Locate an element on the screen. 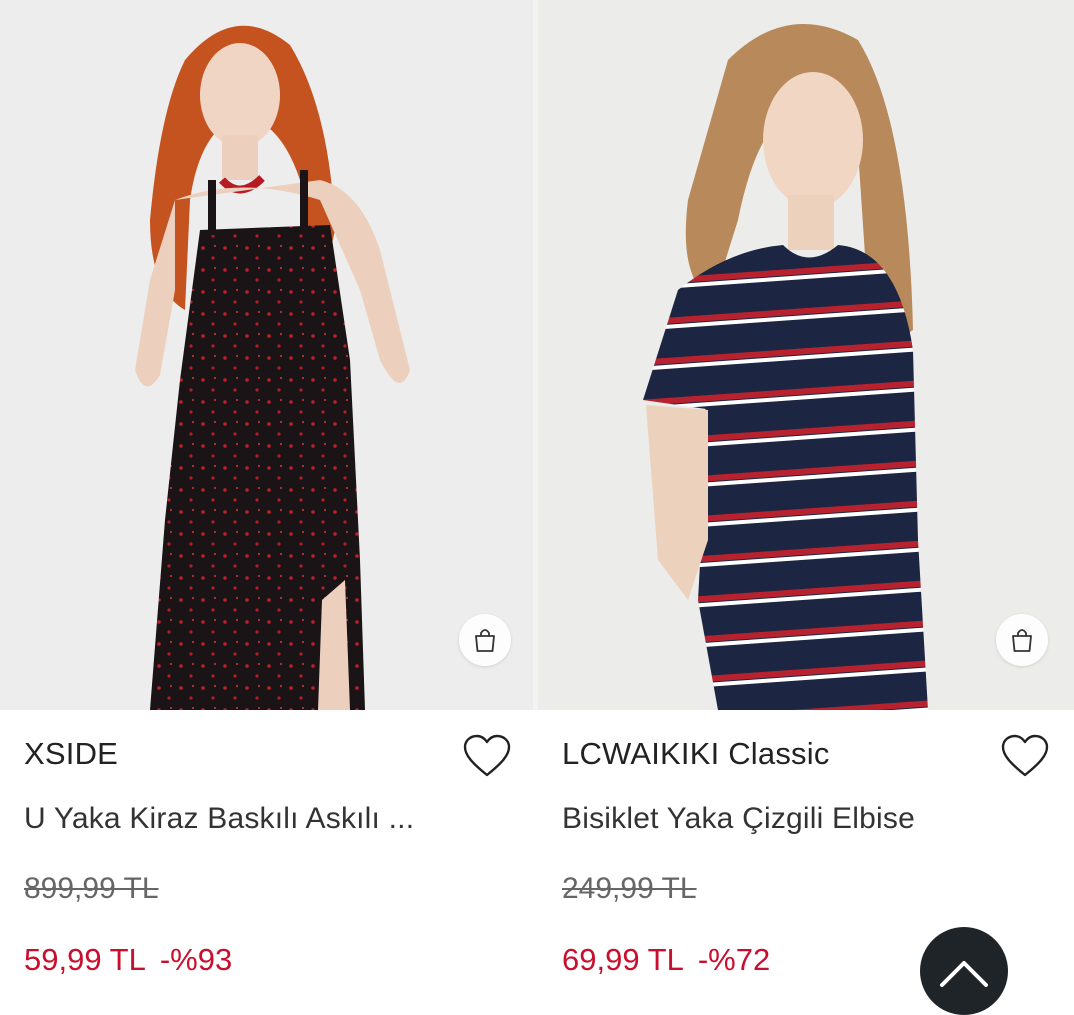  original-price: 249,99 TL is located at coordinates (629, 888).